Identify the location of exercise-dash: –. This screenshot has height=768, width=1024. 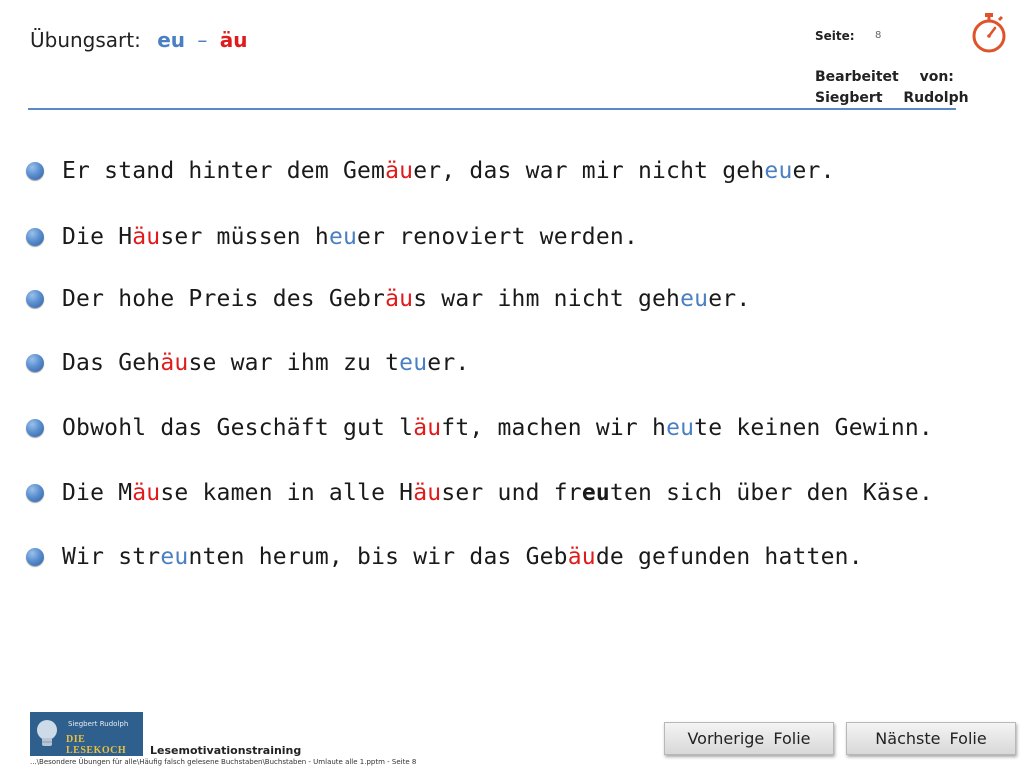
(202, 40).